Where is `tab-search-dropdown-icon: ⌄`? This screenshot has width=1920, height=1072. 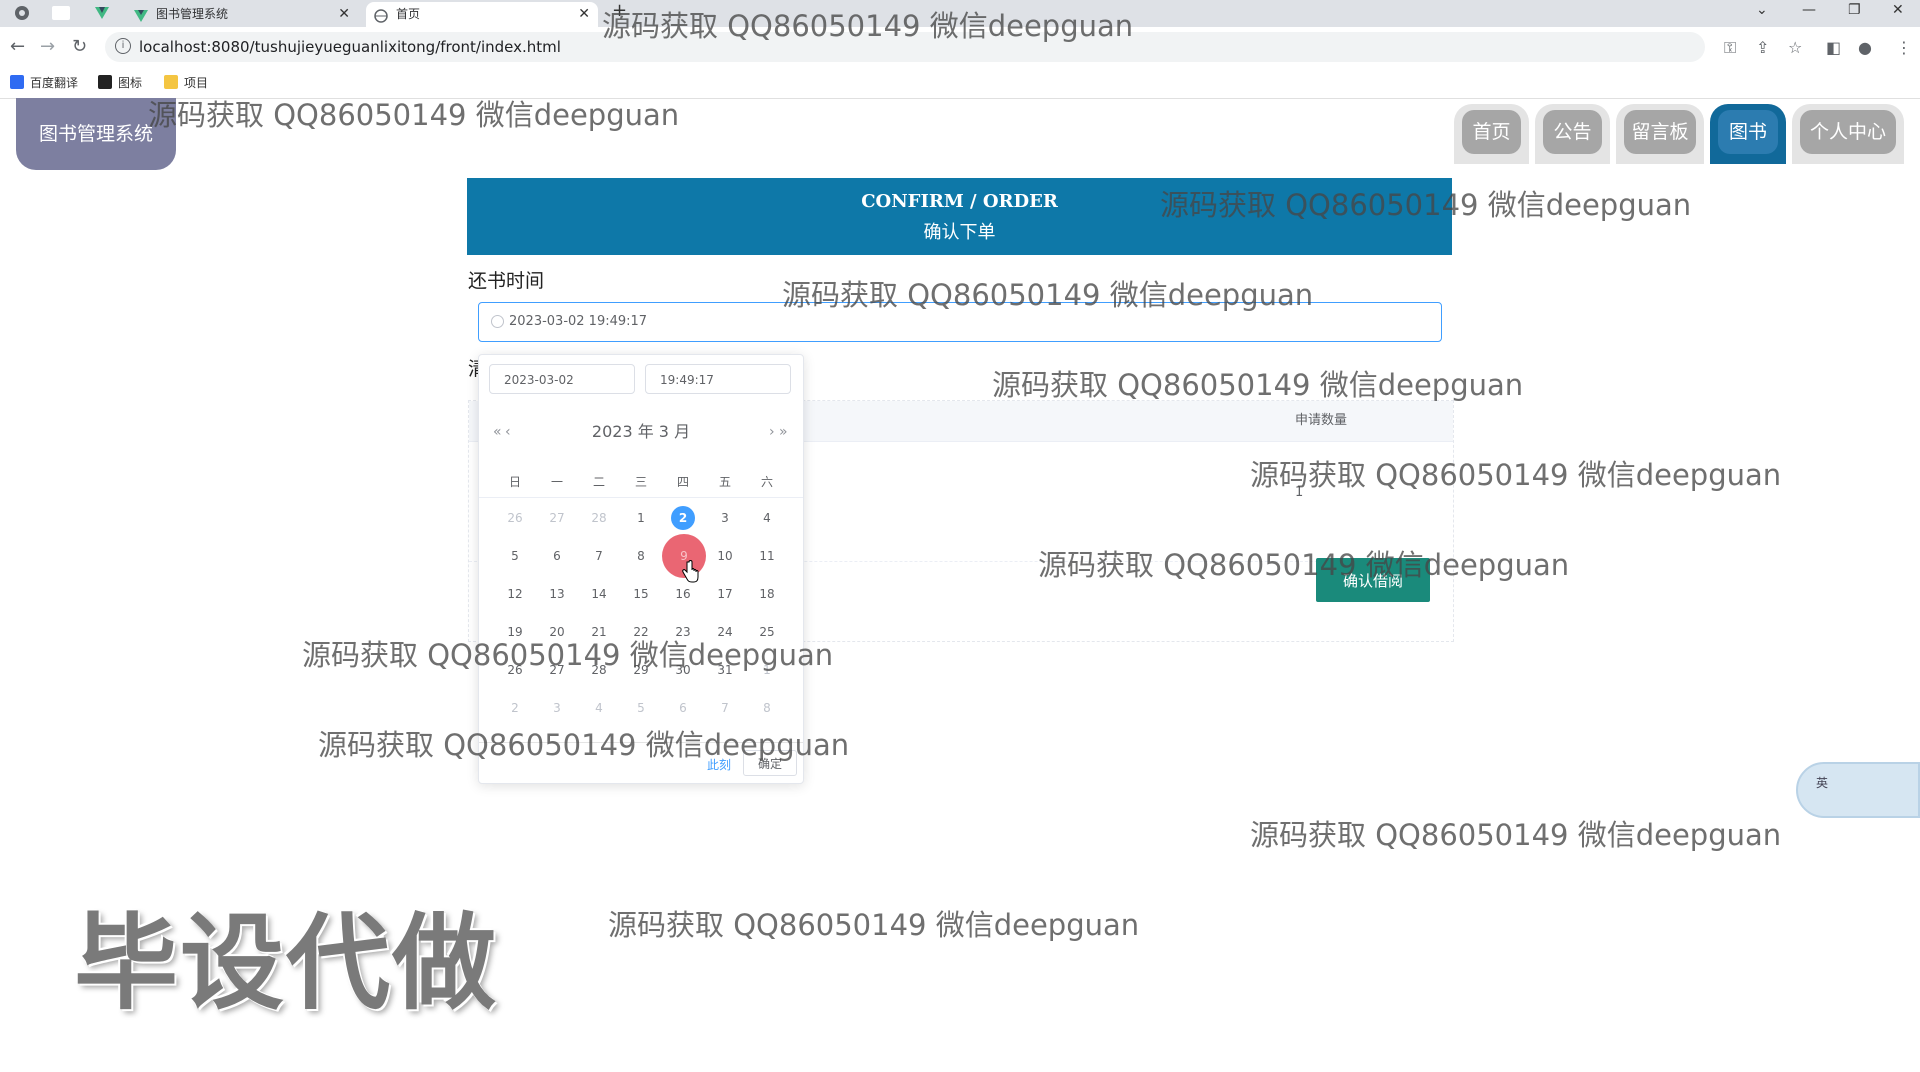
tab-search-dropdown-icon: ⌄ is located at coordinates (1762, 10).